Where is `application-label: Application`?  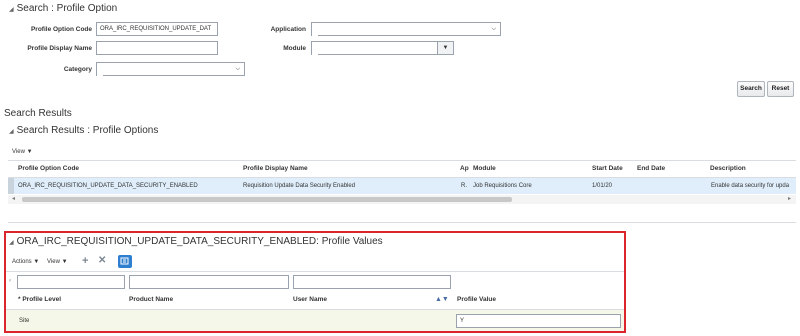 application-label: Application is located at coordinates (288, 29).